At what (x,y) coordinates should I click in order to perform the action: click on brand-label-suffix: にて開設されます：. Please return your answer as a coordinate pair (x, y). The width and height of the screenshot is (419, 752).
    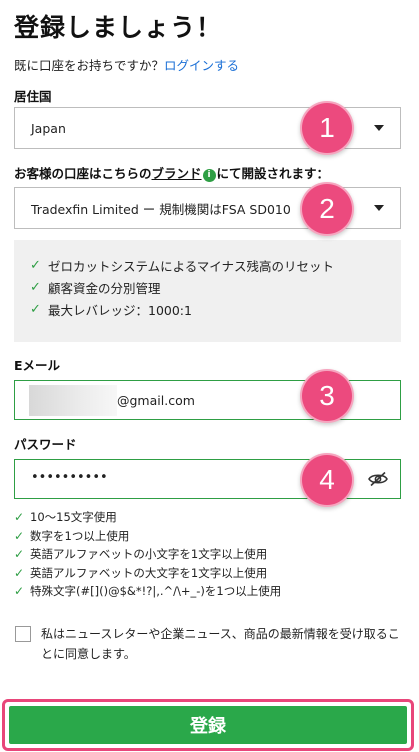
    Looking at the image, I should click on (273, 173).